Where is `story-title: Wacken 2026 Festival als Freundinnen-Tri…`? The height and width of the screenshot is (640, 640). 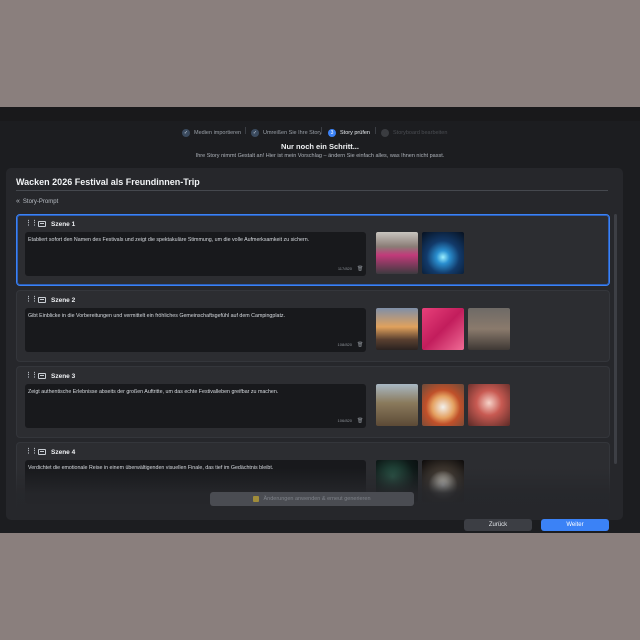 story-title: Wacken 2026 Festival als Freundinnen-Tri… is located at coordinates (108, 182).